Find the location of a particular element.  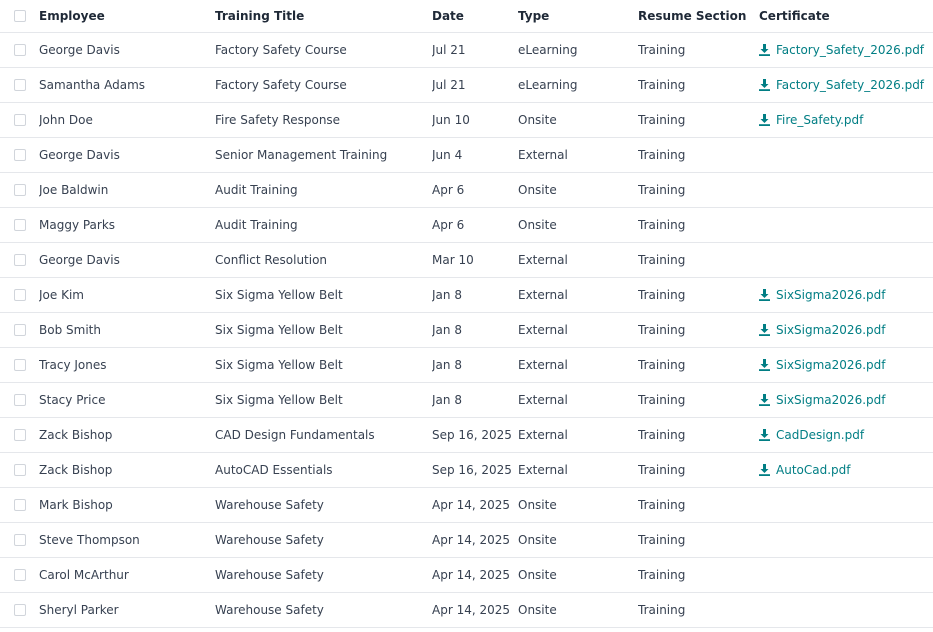

select-all-cell is located at coordinates (19, 16).